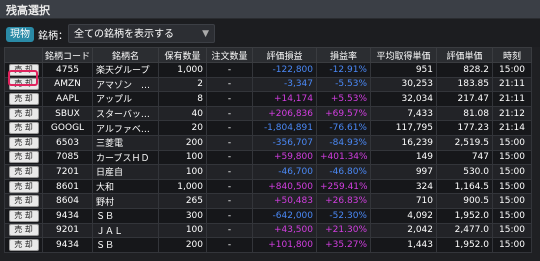  What do you see at coordinates (67, 142) in the screenshot?
I see `stock-code: 6503` at bounding box center [67, 142].